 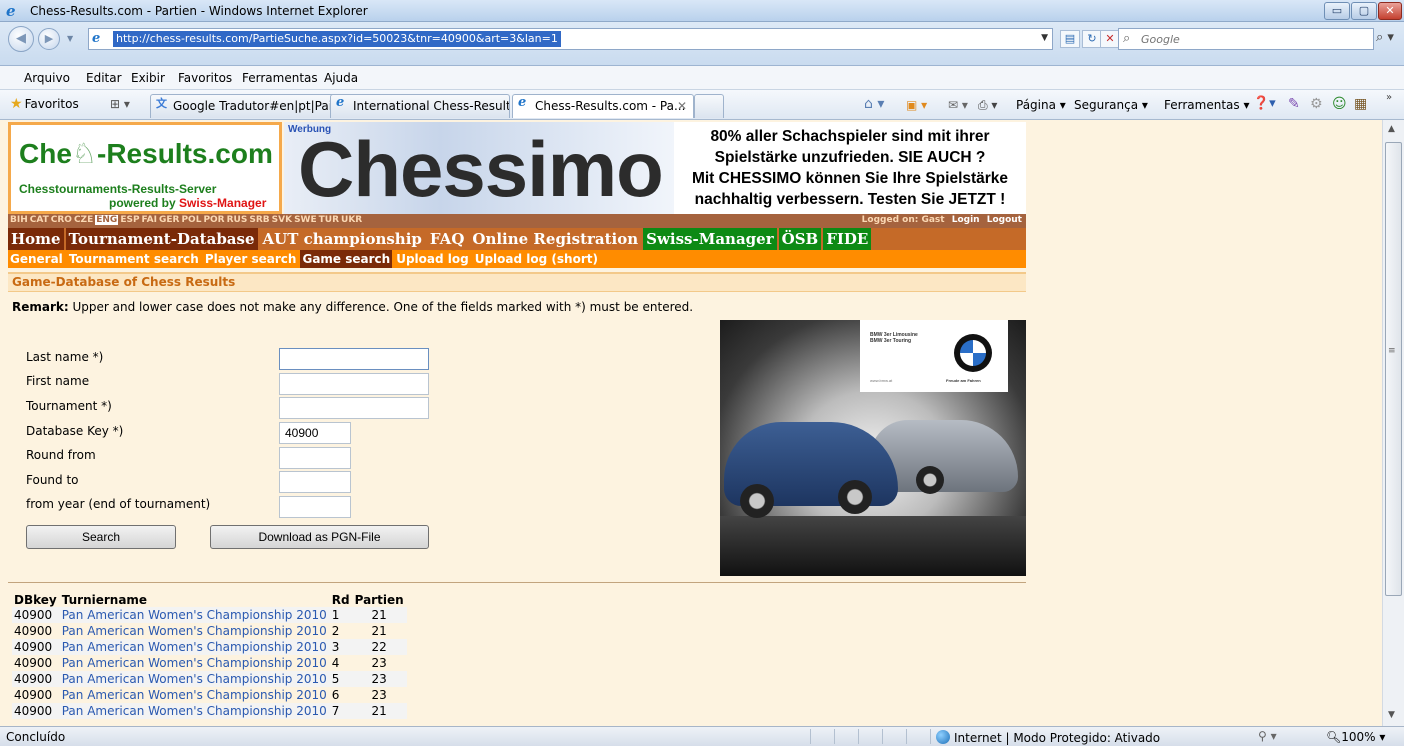 What do you see at coordinates (1337, 11) in the screenshot?
I see `minimize-button: ▭` at bounding box center [1337, 11].